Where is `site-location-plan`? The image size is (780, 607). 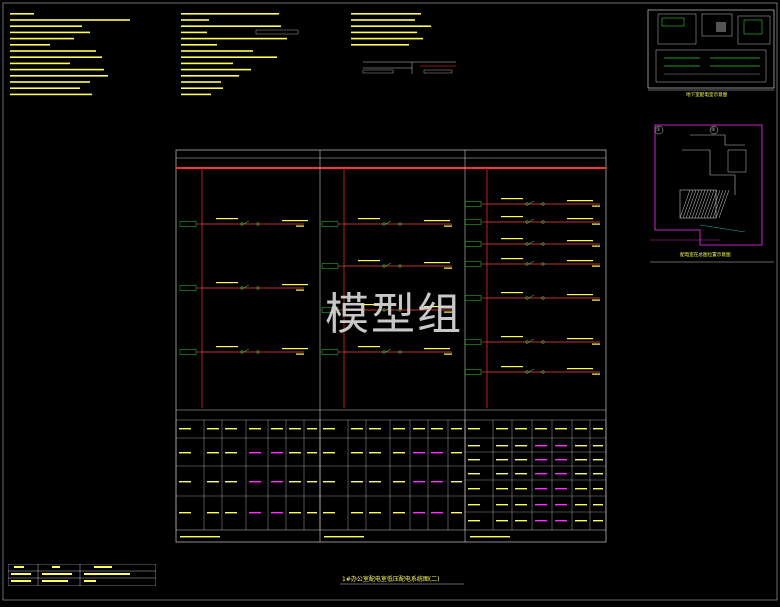
site-location-plan is located at coordinates (712, 193).